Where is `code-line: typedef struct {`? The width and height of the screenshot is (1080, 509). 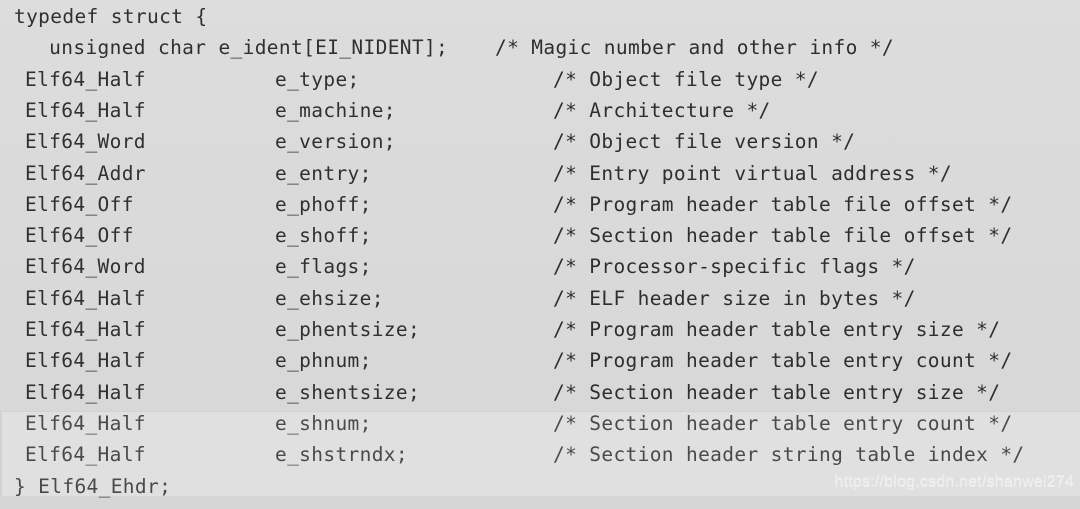
code-line: typedef struct { is located at coordinates (540, 16).